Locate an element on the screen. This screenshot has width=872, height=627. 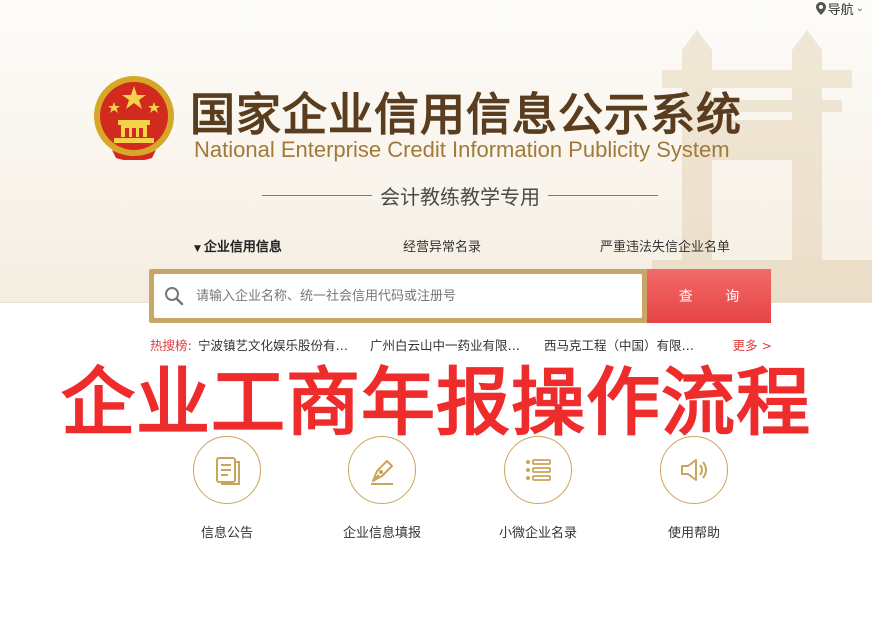
speaker-icon is located at coordinates (694, 470).